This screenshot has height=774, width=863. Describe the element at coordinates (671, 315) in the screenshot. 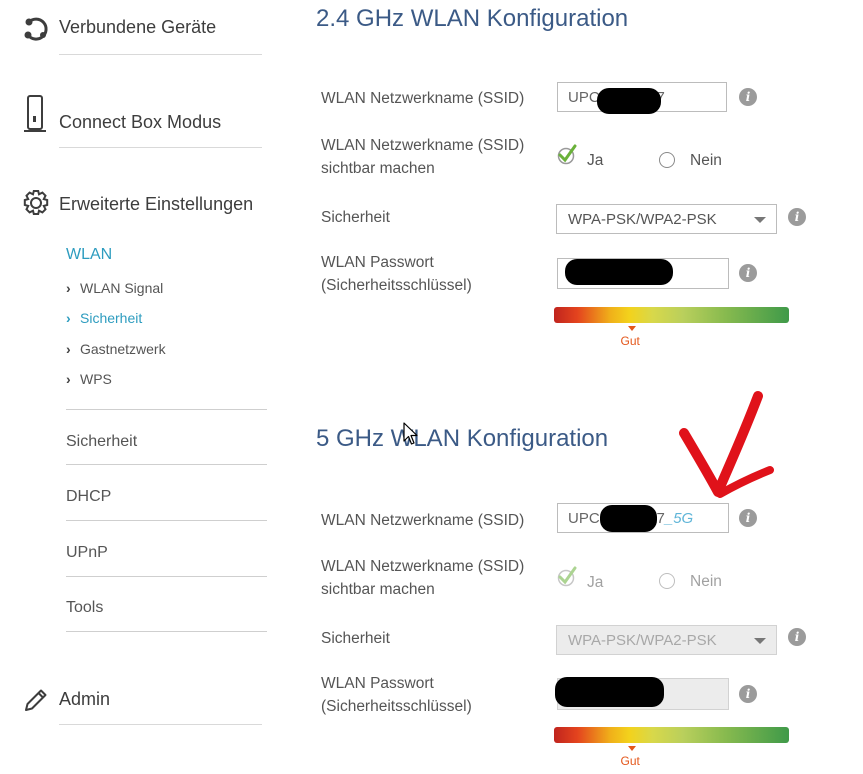

I see `wlan24-strength-bar` at that location.